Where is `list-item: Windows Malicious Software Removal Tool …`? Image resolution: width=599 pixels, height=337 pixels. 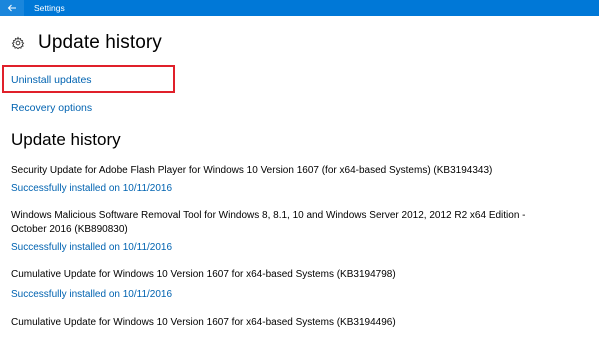
list-item: Windows Malicious Software Removal Tool … is located at coordinates (301, 232).